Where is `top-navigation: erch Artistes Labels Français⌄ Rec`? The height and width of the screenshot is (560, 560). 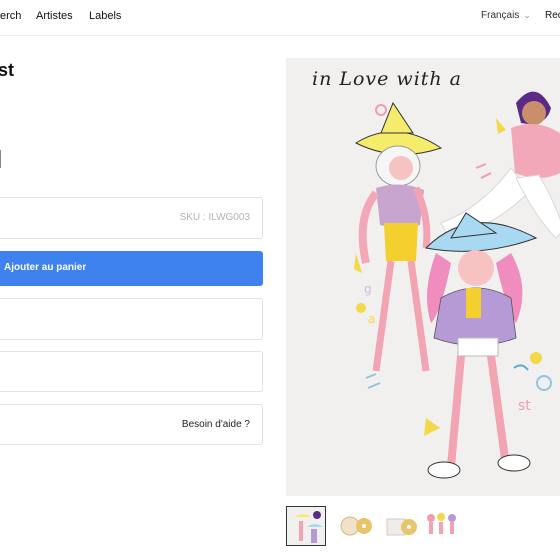 top-navigation: erch Artistes Labels Français⌄ Rec is located at coordinates (280, 18).